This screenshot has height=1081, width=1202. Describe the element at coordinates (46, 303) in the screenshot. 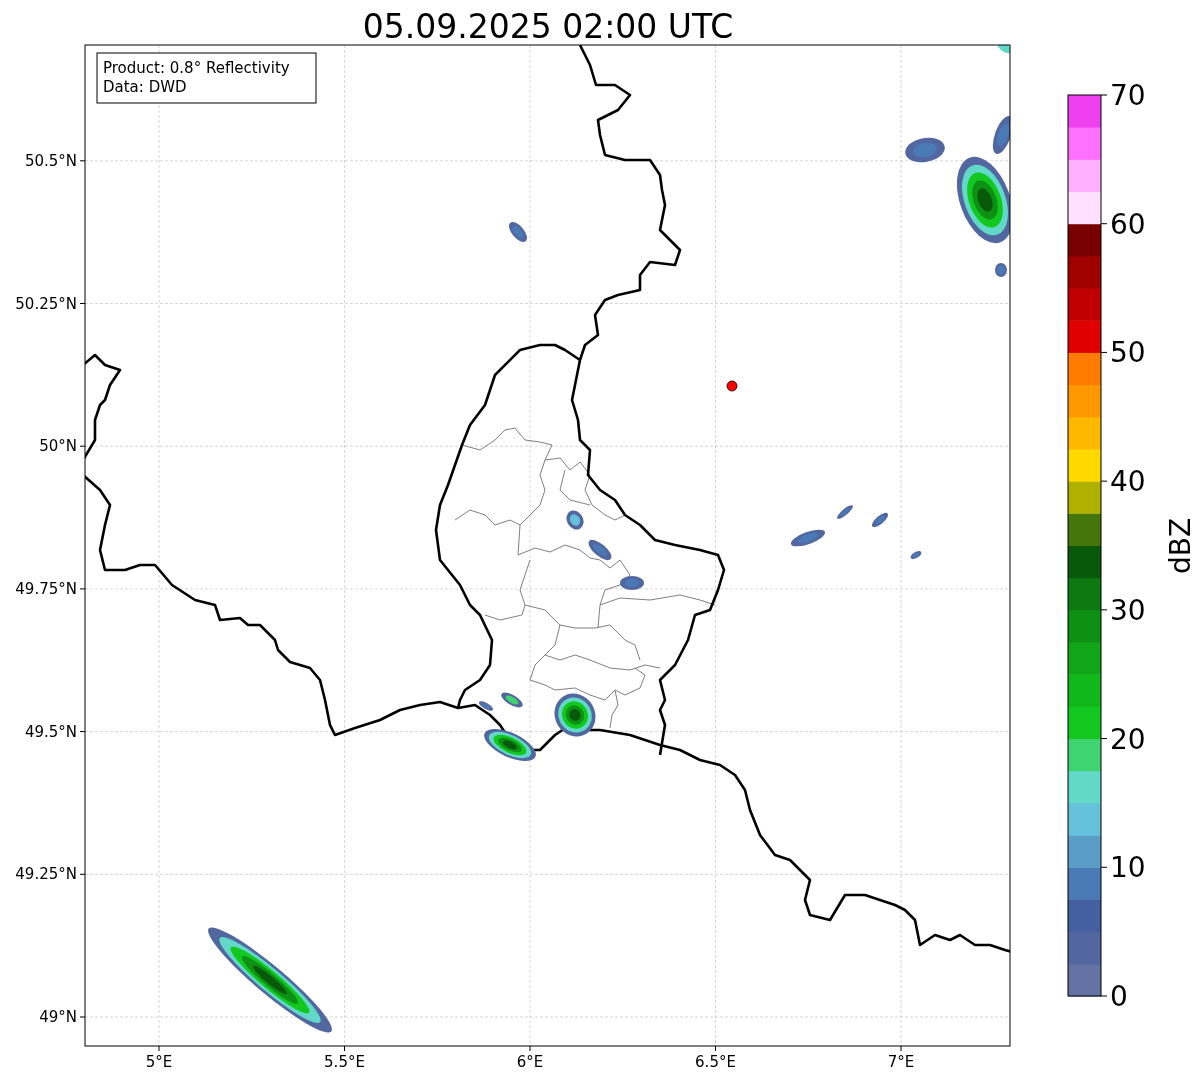

I see `latitude-label: 50.25°N` at that location.